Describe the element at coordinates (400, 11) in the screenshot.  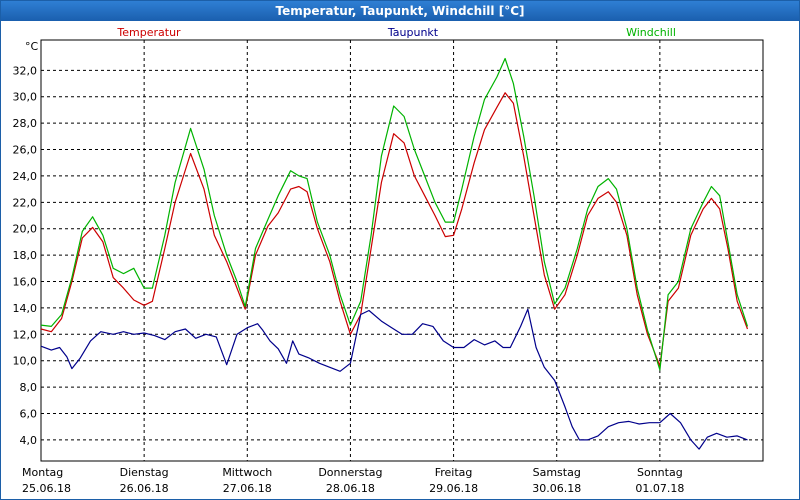
I see `window-title: Temperatur, Taupunkt, Windchill [°C]` at that location.